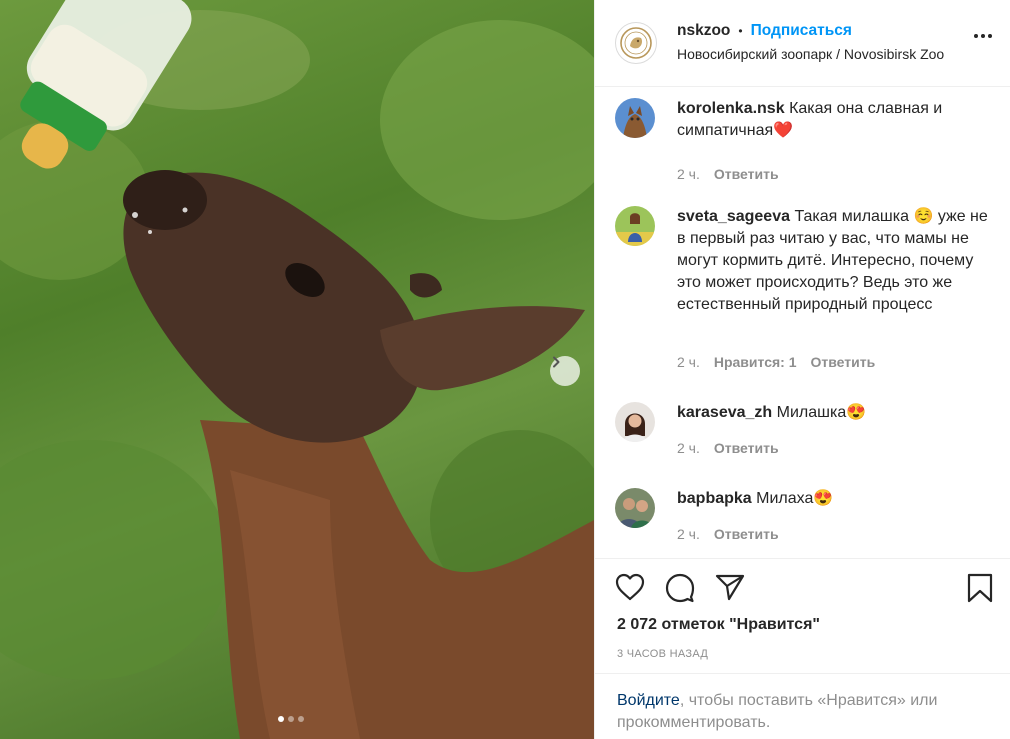  What do you see at coordinates (281, 719) in the screenshot?
I see `carousel-dot-active` at bounding box center [281, 719].